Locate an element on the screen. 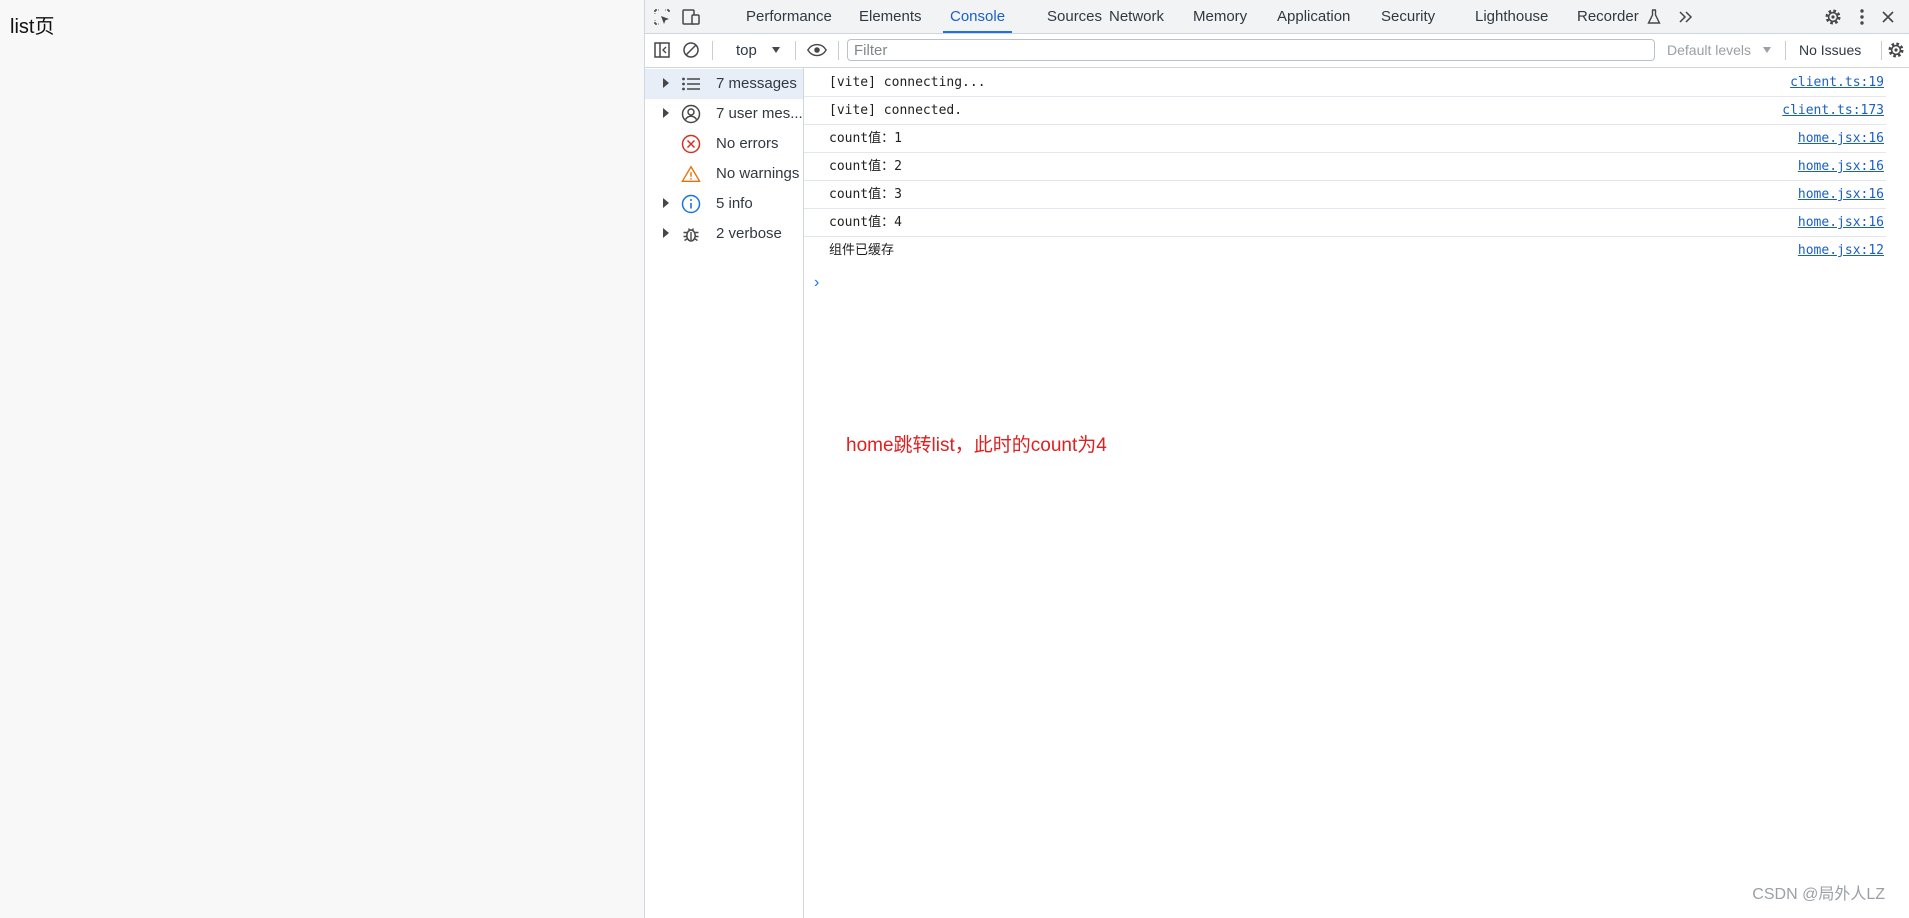  sidebar-item-label: No warnings is located at coordinates (758, 173).